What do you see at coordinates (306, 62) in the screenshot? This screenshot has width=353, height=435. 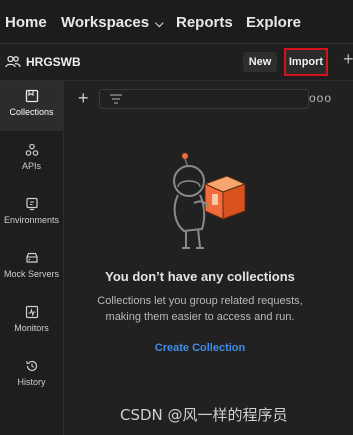 I see `import-button: Import` at bounding box center [306, 62].